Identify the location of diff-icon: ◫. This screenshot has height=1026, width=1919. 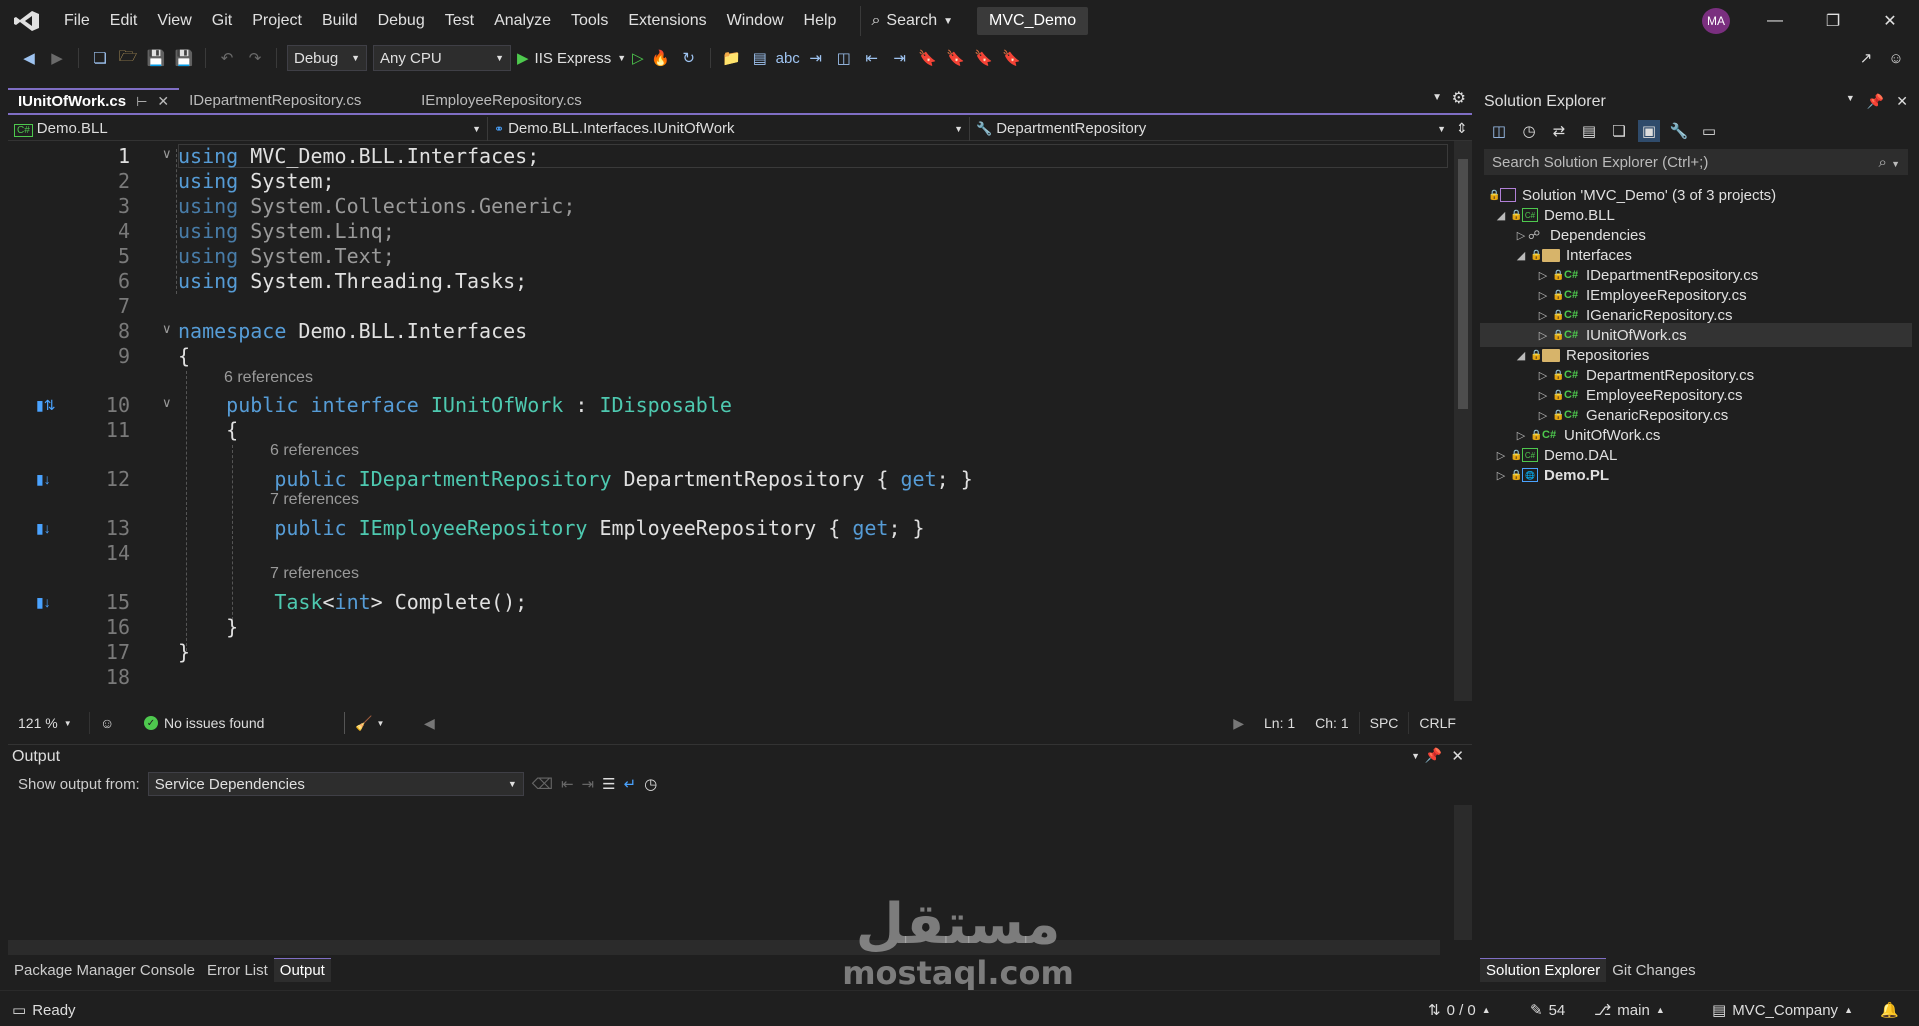
(844, 58).